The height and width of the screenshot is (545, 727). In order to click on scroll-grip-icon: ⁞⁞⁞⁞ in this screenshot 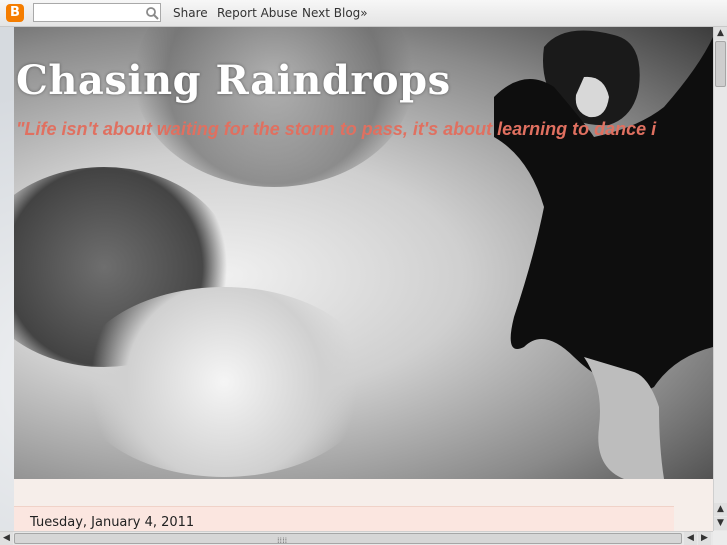, I will do `click(282, 540)`.